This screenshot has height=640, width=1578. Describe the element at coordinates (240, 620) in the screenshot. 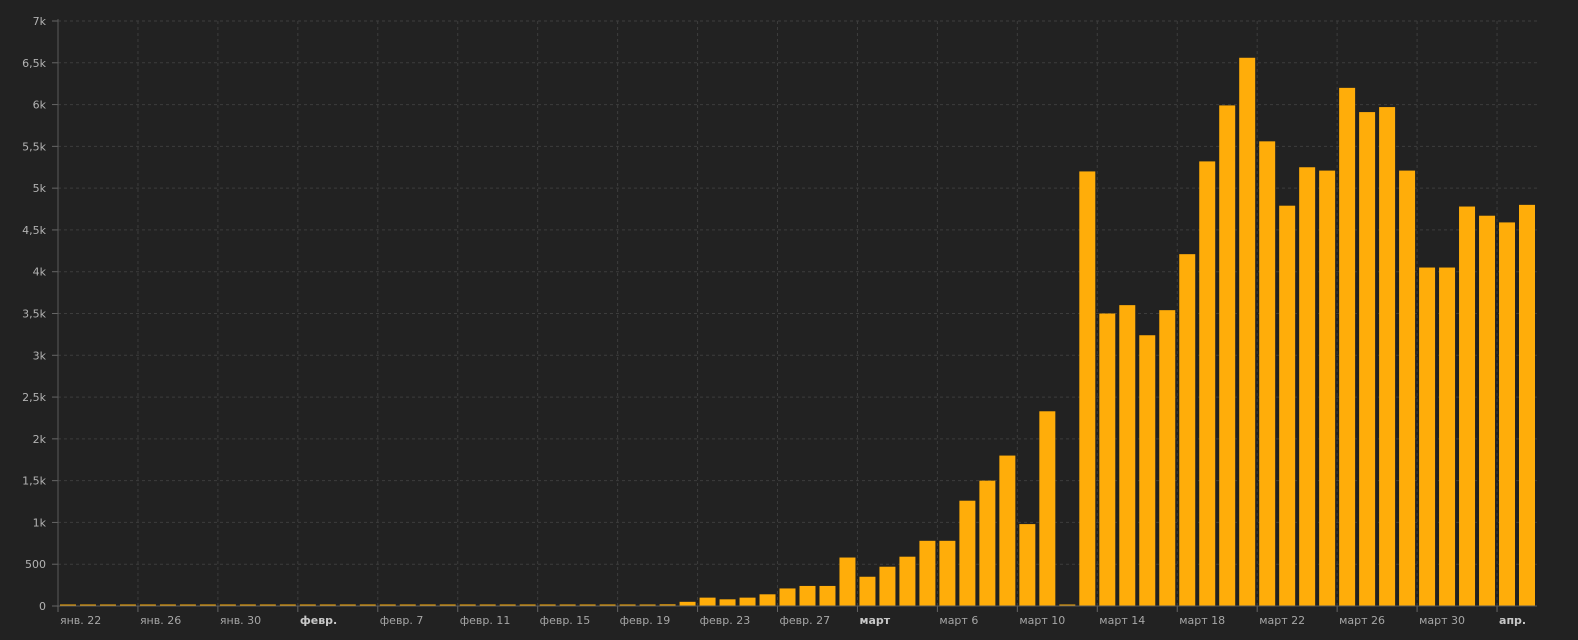

I see `x-tick-label: янв. 30` at that location.